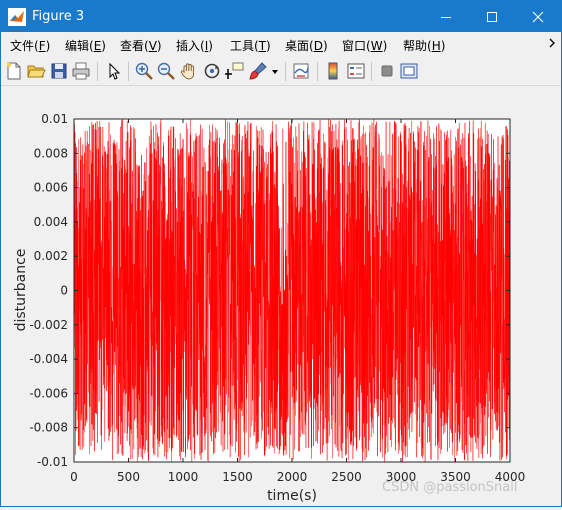 This screenshot has height=510, width=562. Describe the element at coordinates (306, 45) in the screenshot. I see `menu-desktop: 桌面(D)` at that location.